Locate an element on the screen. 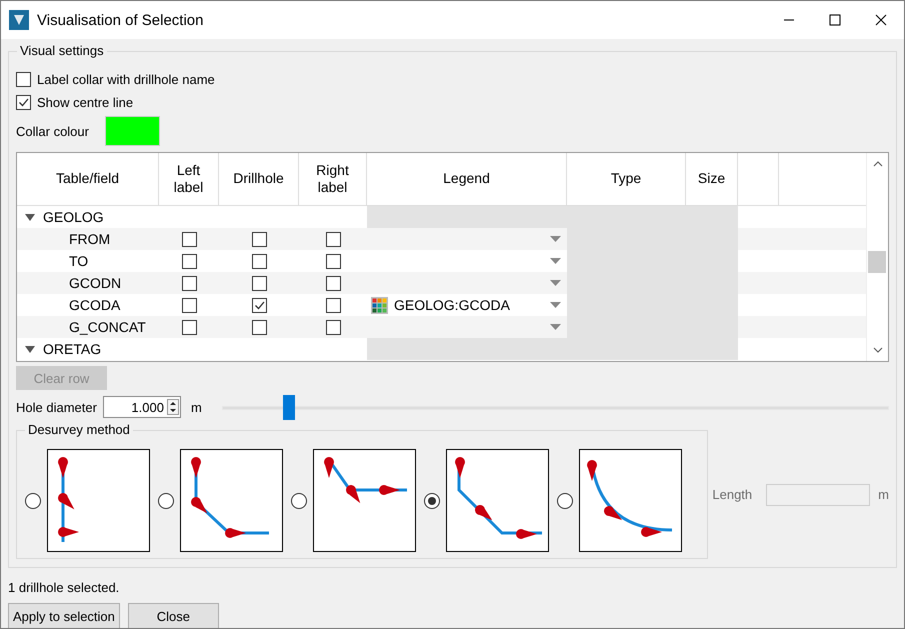 The image size is (905, 629). field-label: Length is located at coordinates (732, 494).